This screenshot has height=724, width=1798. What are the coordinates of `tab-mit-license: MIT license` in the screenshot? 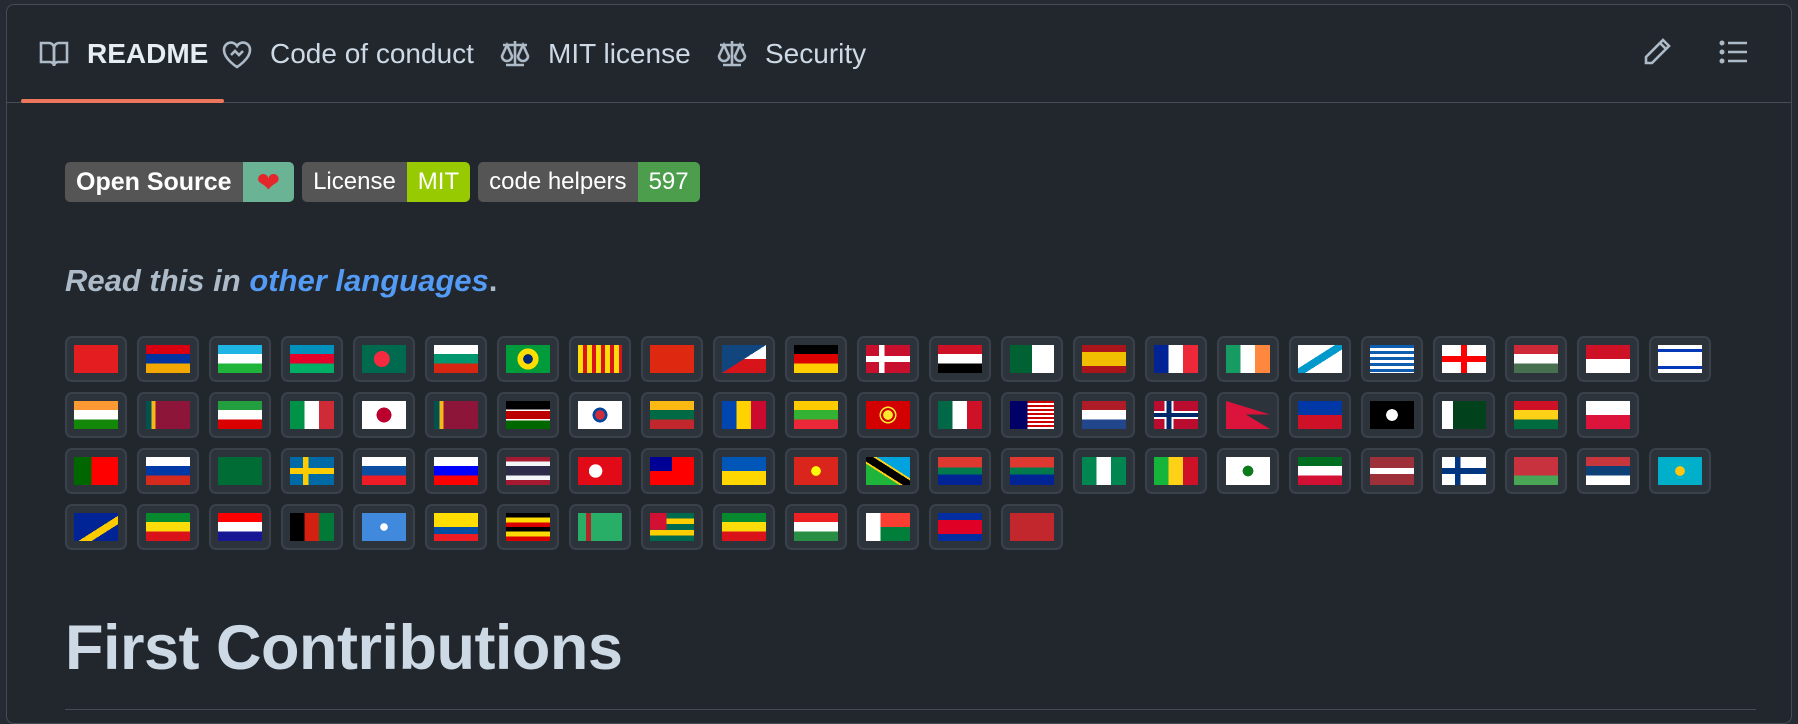 It's located at (594, 53).